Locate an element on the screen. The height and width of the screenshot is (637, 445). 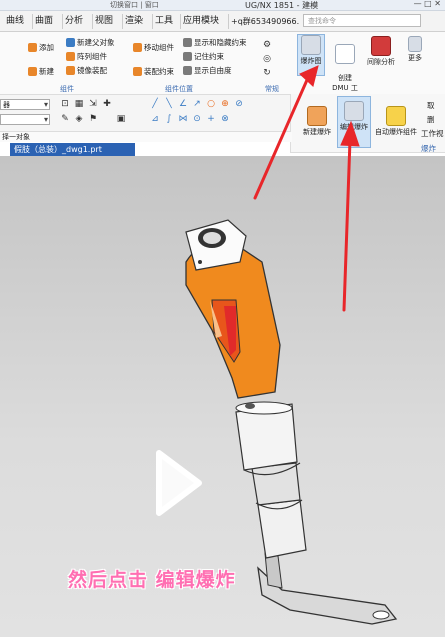
edit-explode-icon is located at coordinates (354, 111).